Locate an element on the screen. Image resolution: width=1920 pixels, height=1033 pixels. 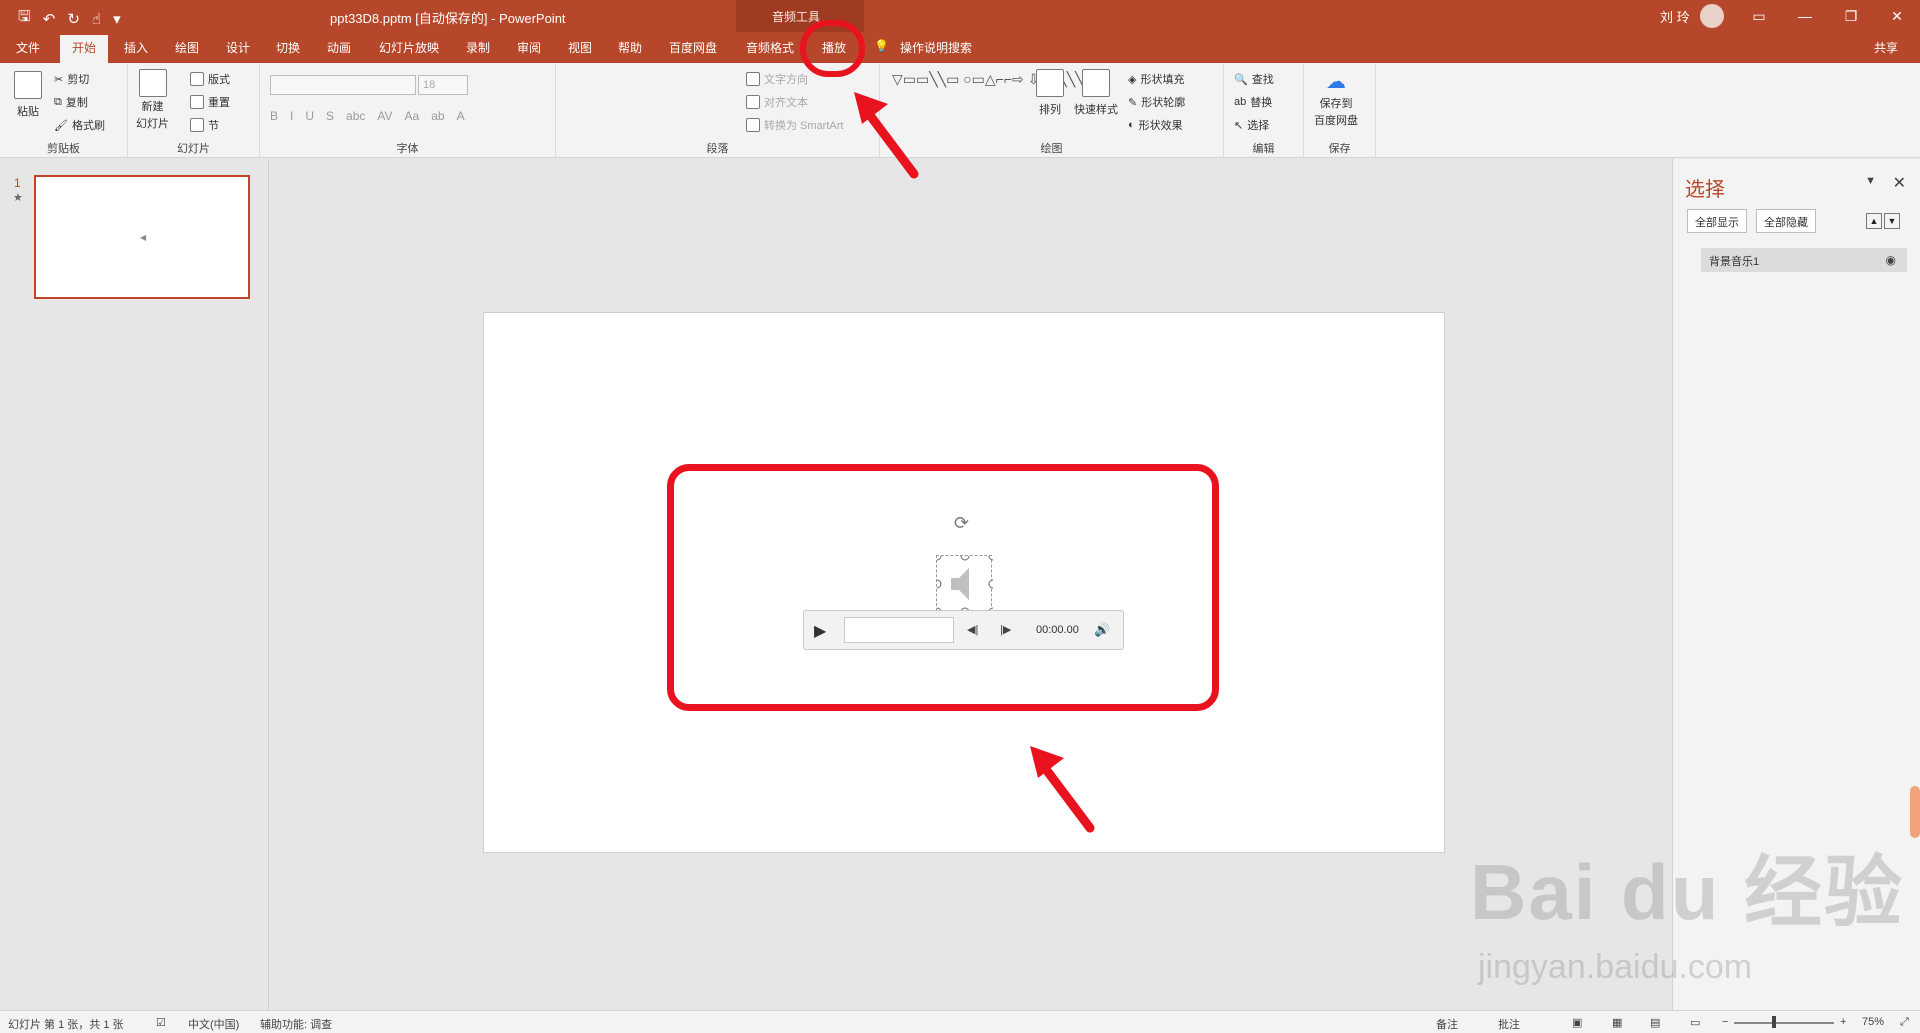
customize-icon: ▾ is located at coordinates (117, 19).